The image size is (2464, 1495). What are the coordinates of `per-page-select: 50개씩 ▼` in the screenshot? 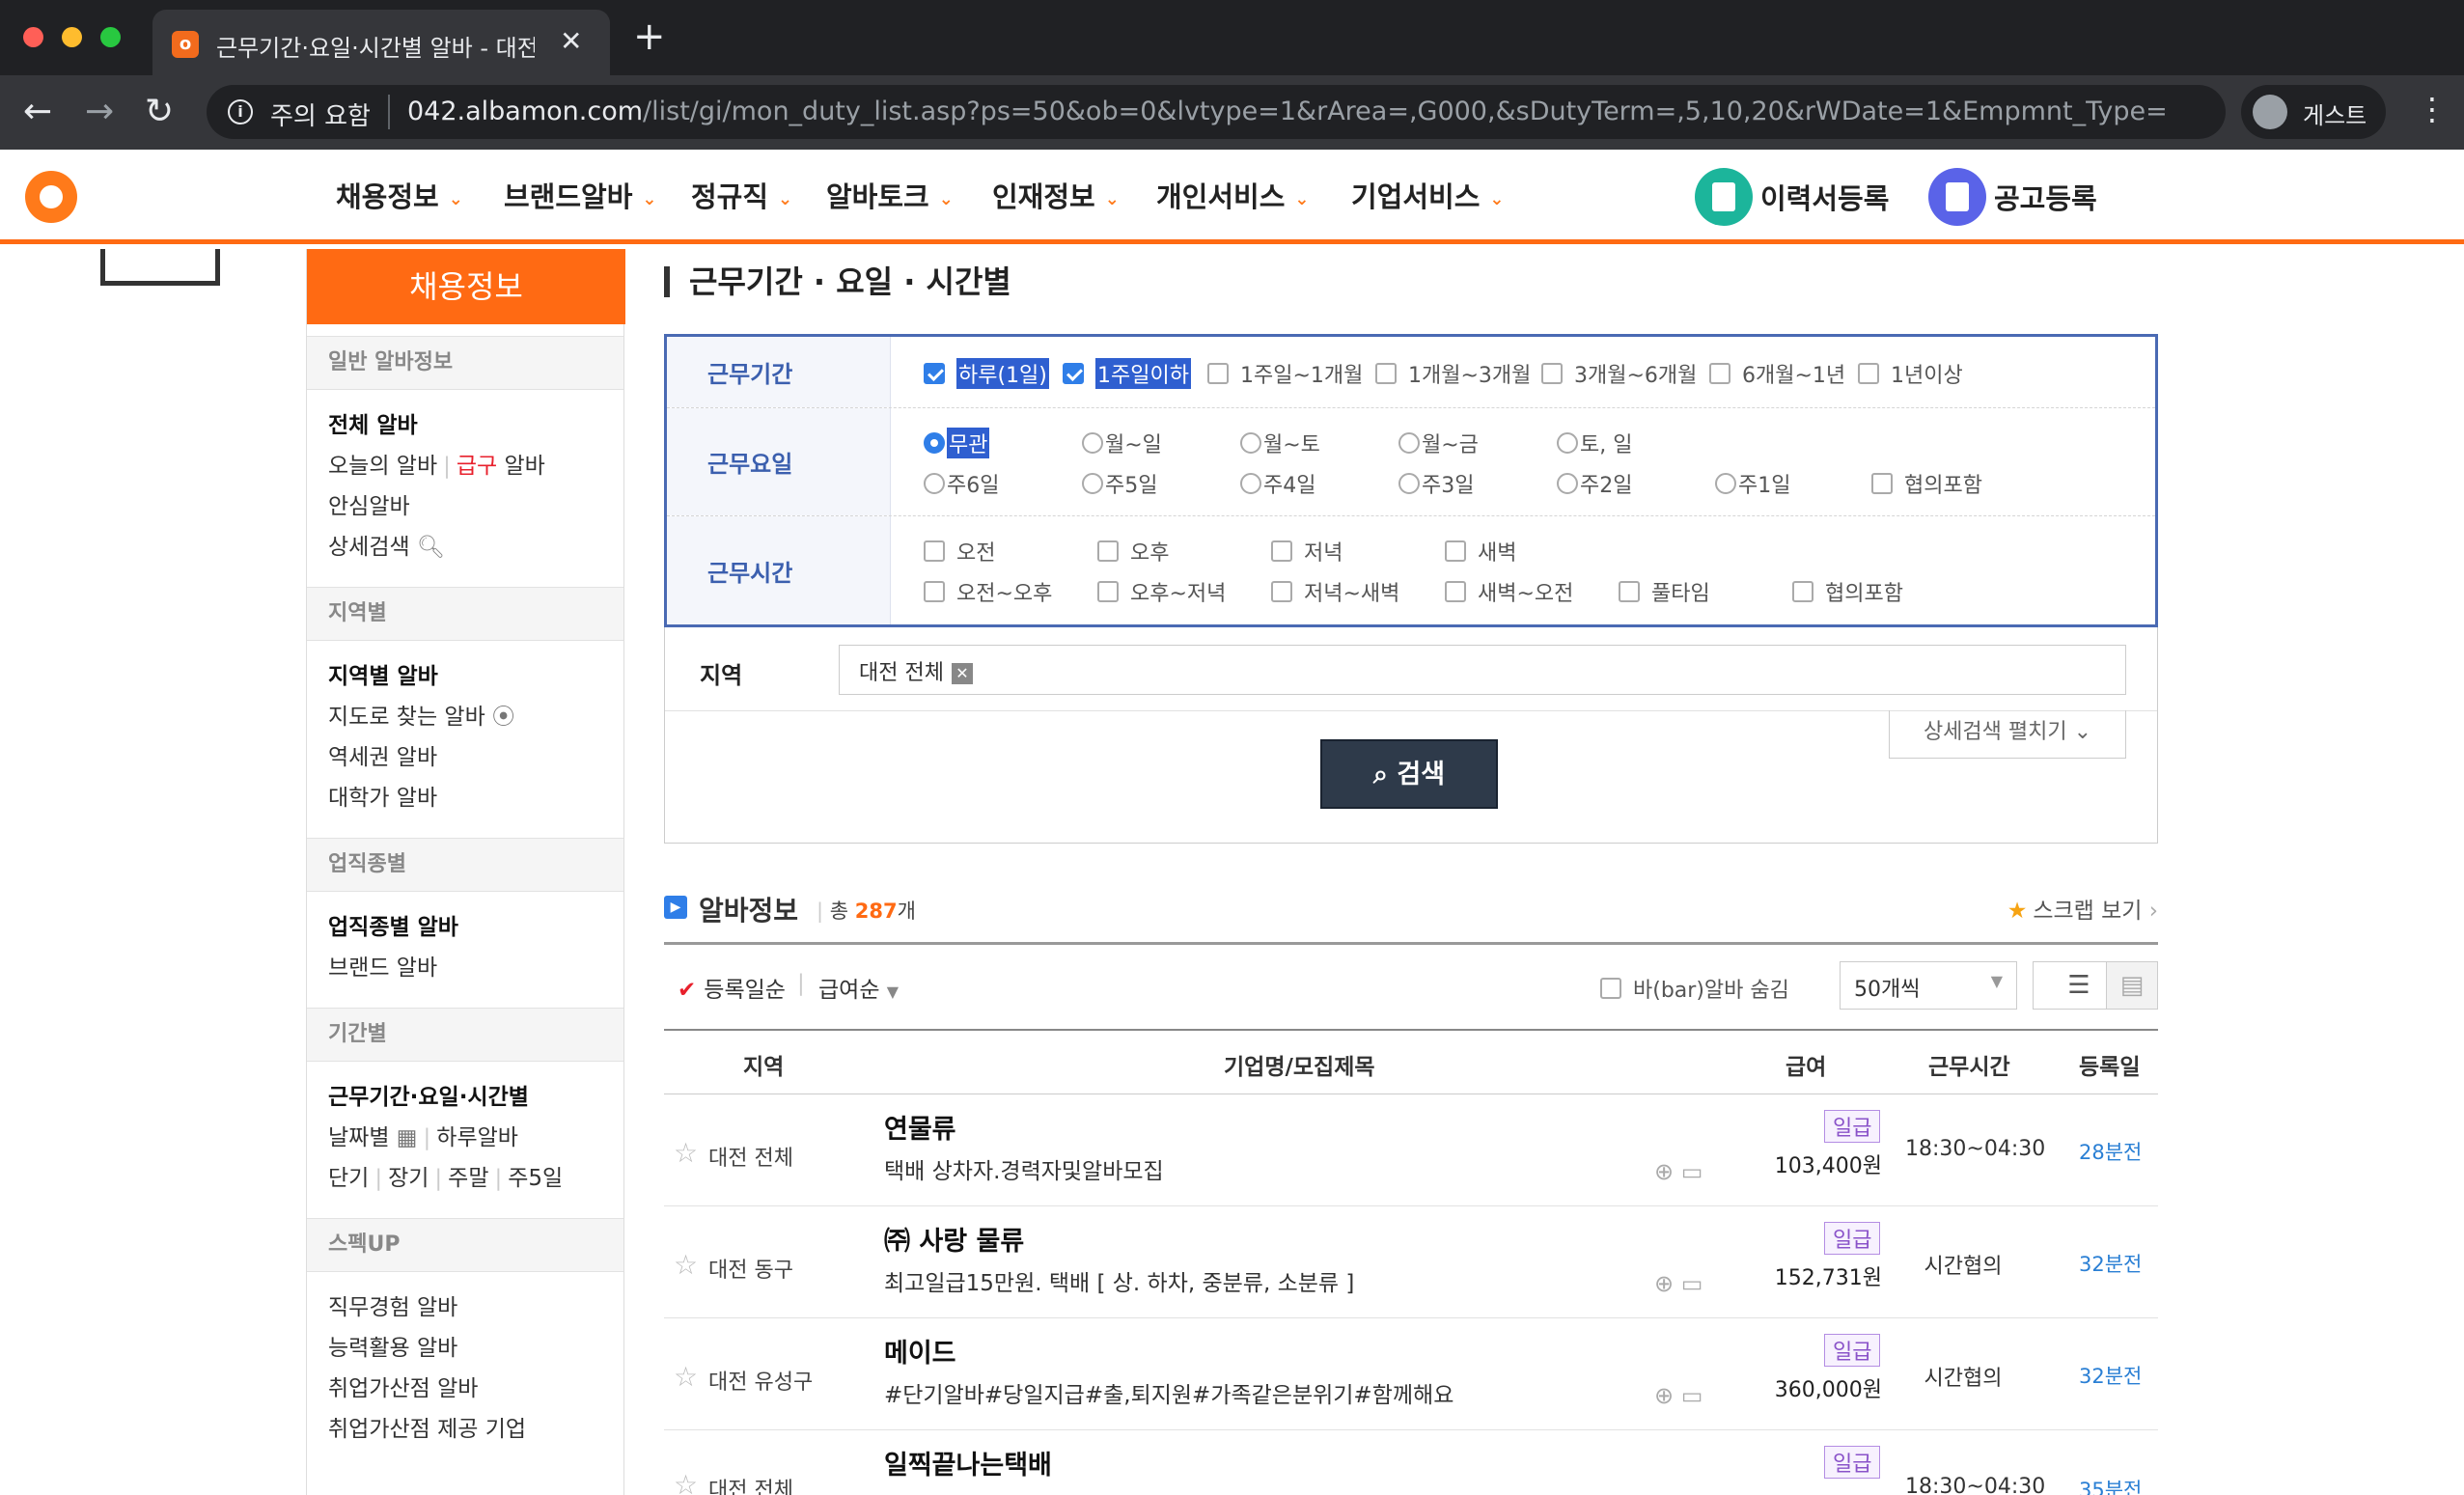 It's located at (1928, 986).